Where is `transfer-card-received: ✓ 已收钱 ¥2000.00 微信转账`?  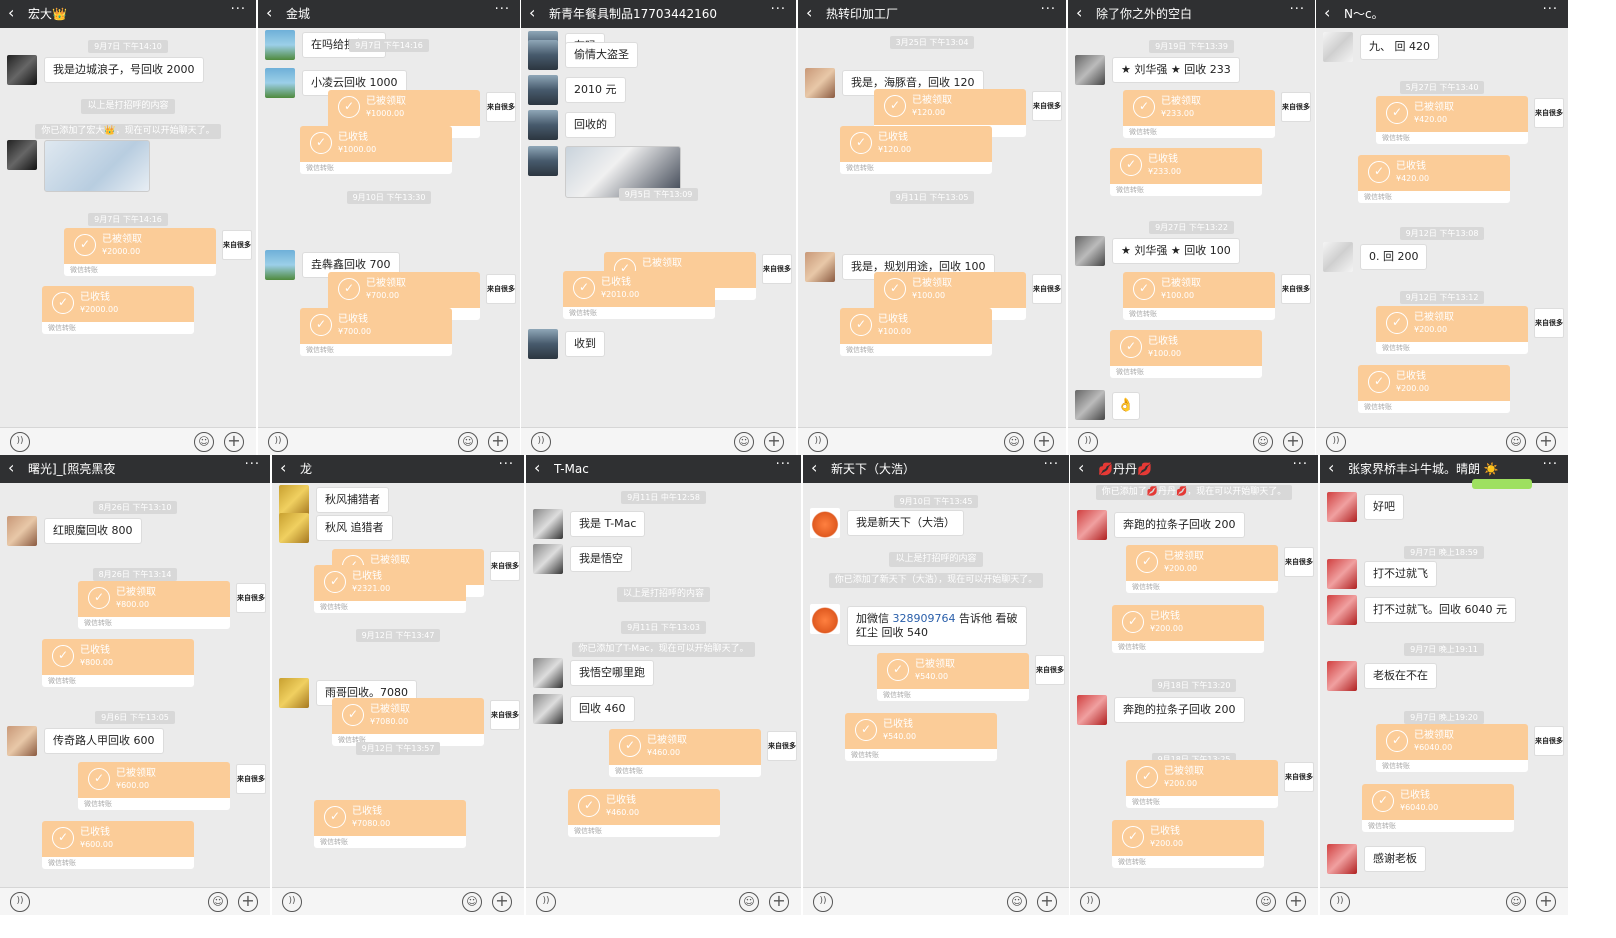
transfer-card-received: ✓ 已收钱 ¥2000.00 微信转账 is located at coordinates (118, 310).